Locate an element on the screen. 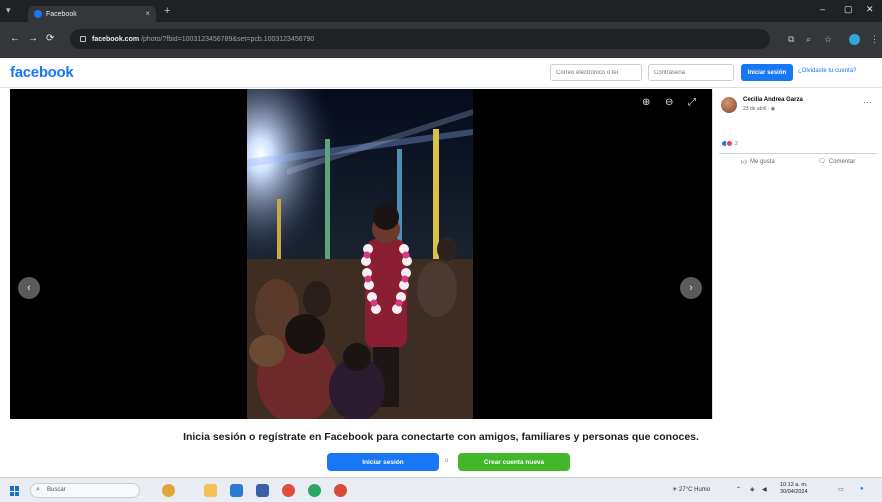  create-account-button: Crear cuenta nueva is located at coordinates (514, 462).